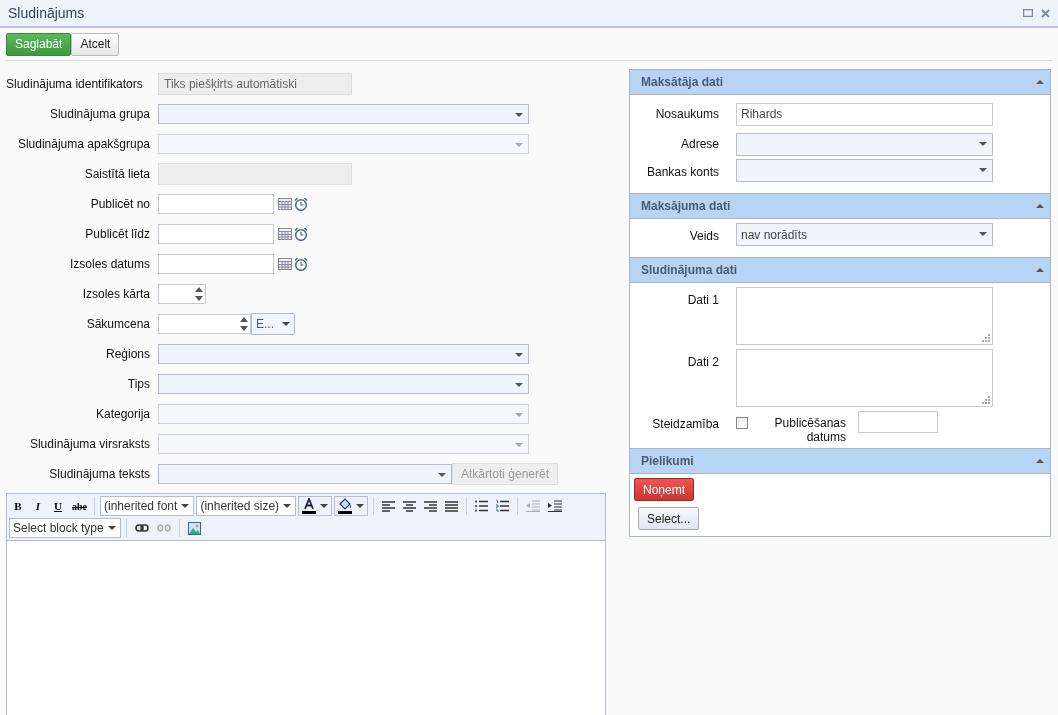  What do you see at coordinates (127, 354) in the screenshot?
I see `field-label: Reģions` at bounding box center [127, 354].